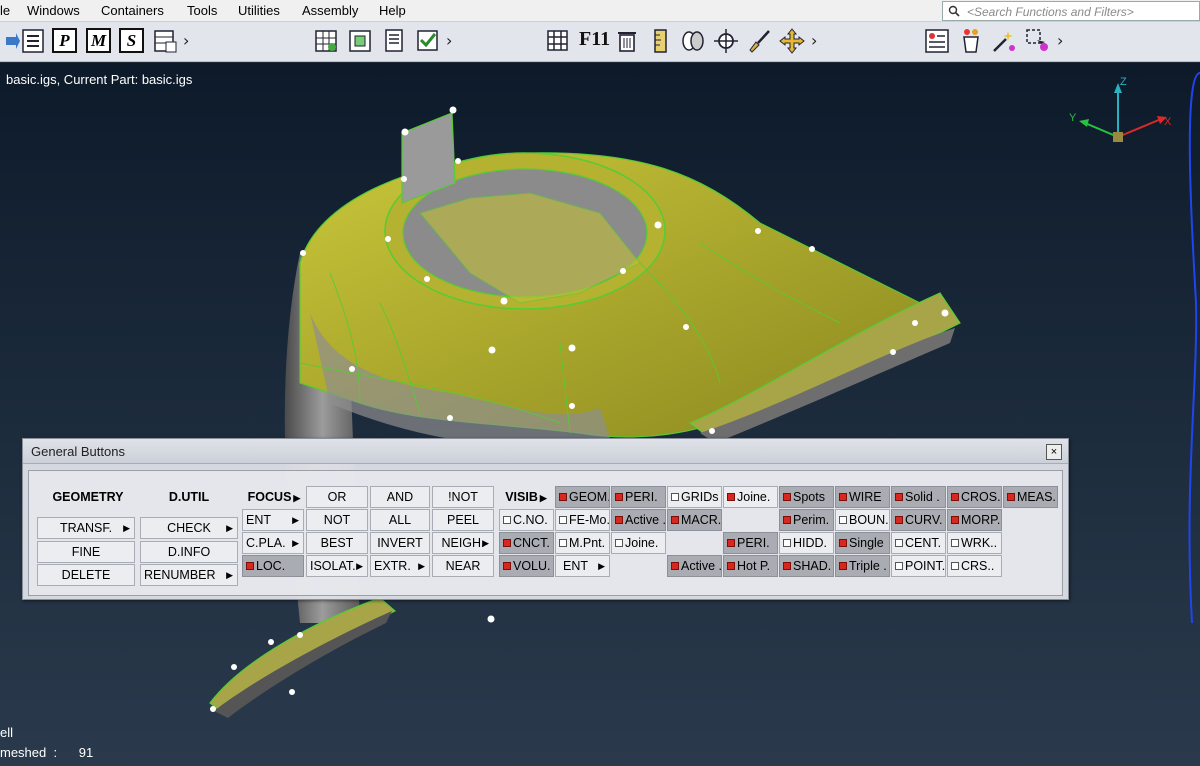 This screenshot has height=766, width=1200. I want to click on cursor-icon, so click(10, 41).